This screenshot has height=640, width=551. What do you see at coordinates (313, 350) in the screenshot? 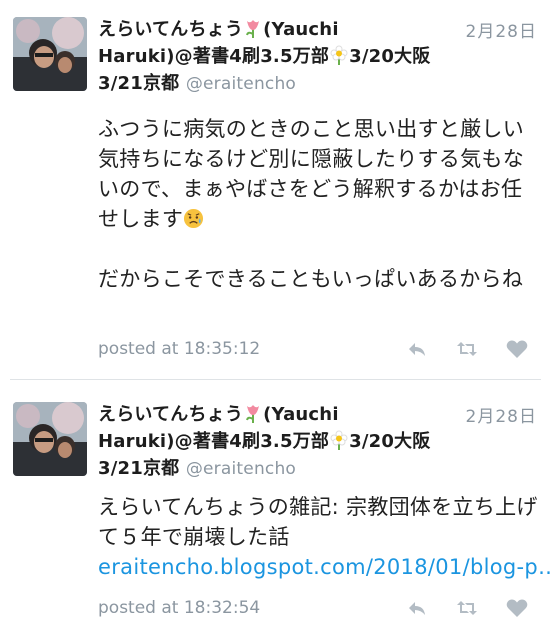
I see `tweet-footer: posted at 18:35:12` at bounding box center [313, 350].